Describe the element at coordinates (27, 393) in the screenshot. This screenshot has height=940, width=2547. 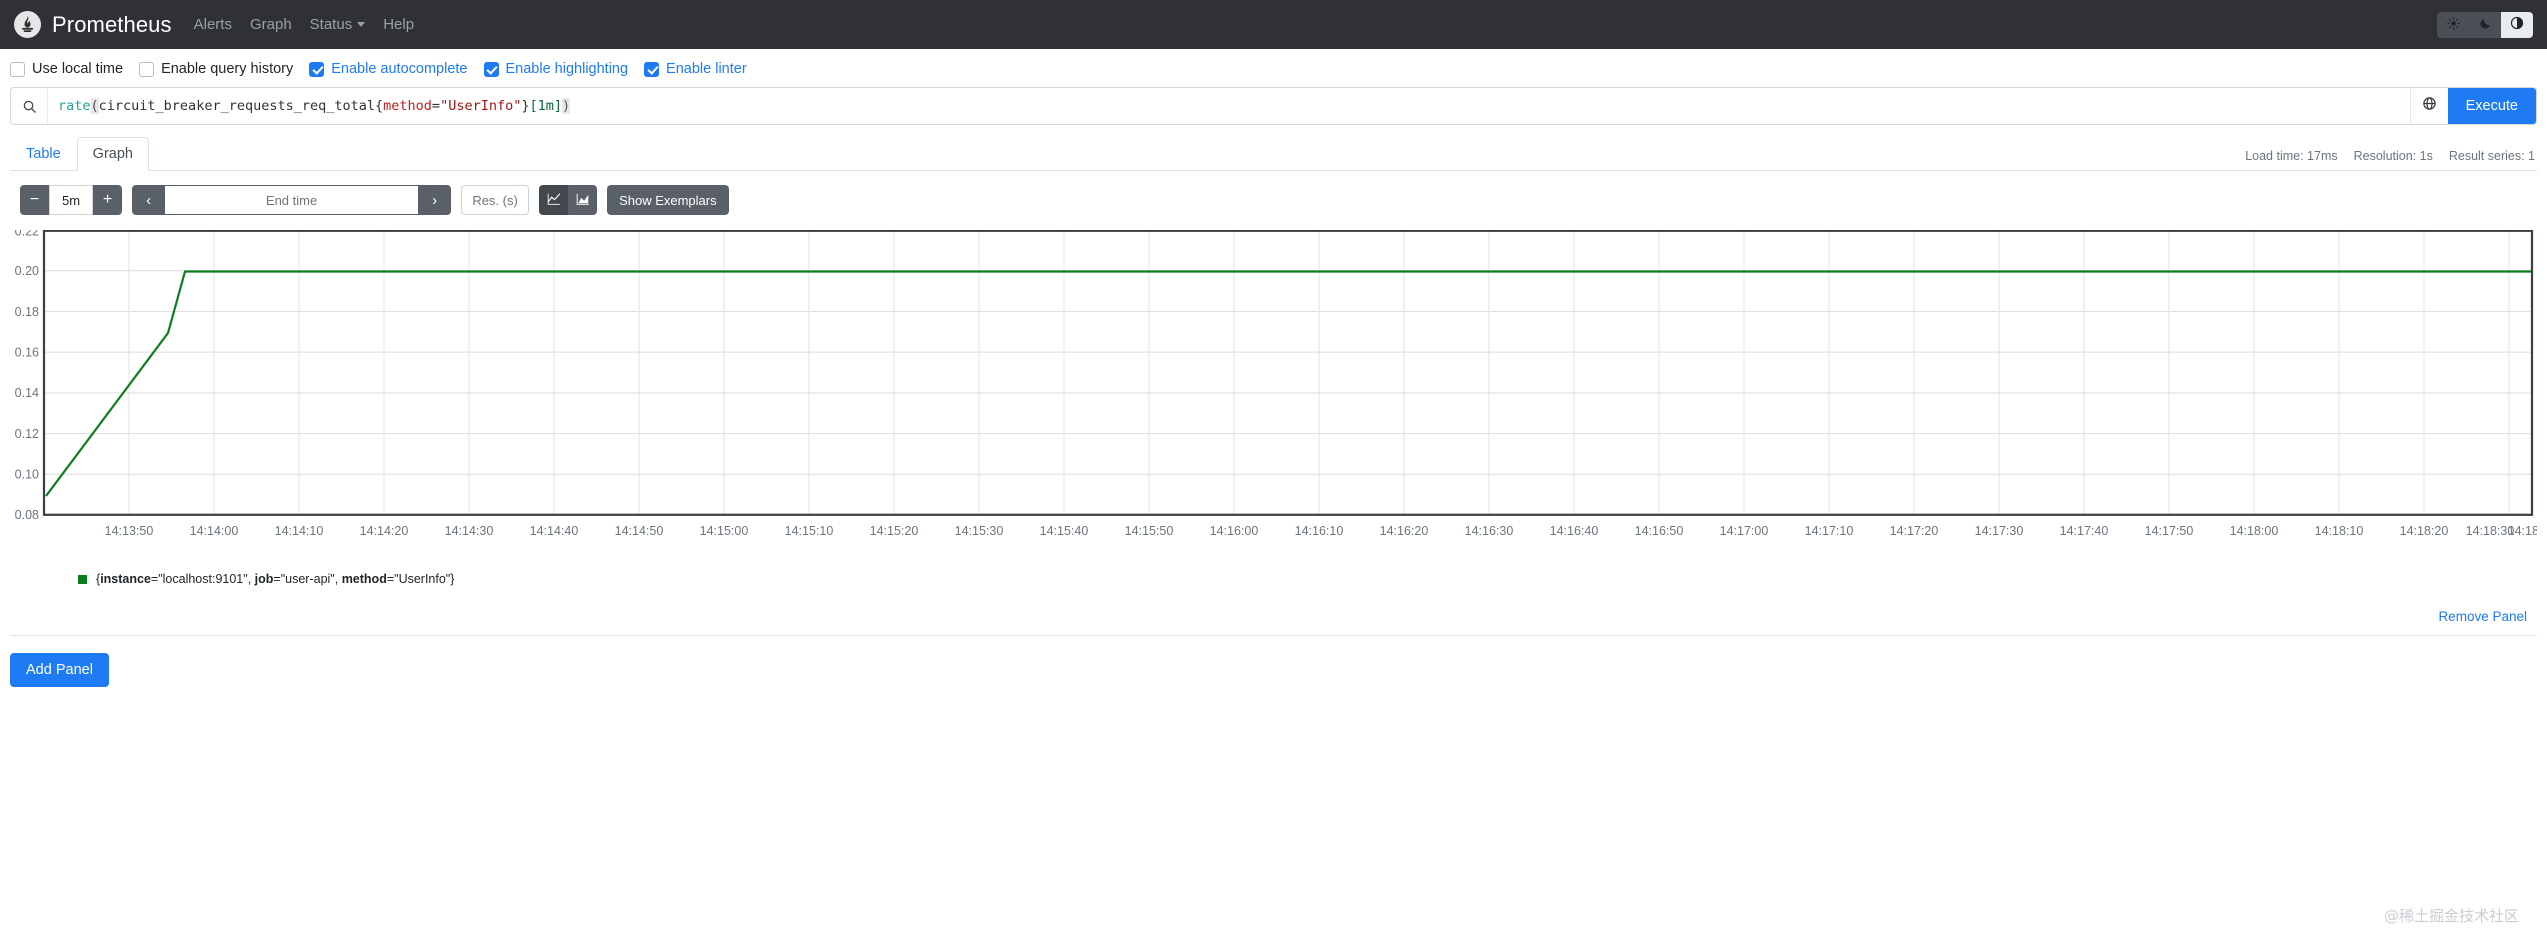
I see `svg-text: 0.14` at that location.